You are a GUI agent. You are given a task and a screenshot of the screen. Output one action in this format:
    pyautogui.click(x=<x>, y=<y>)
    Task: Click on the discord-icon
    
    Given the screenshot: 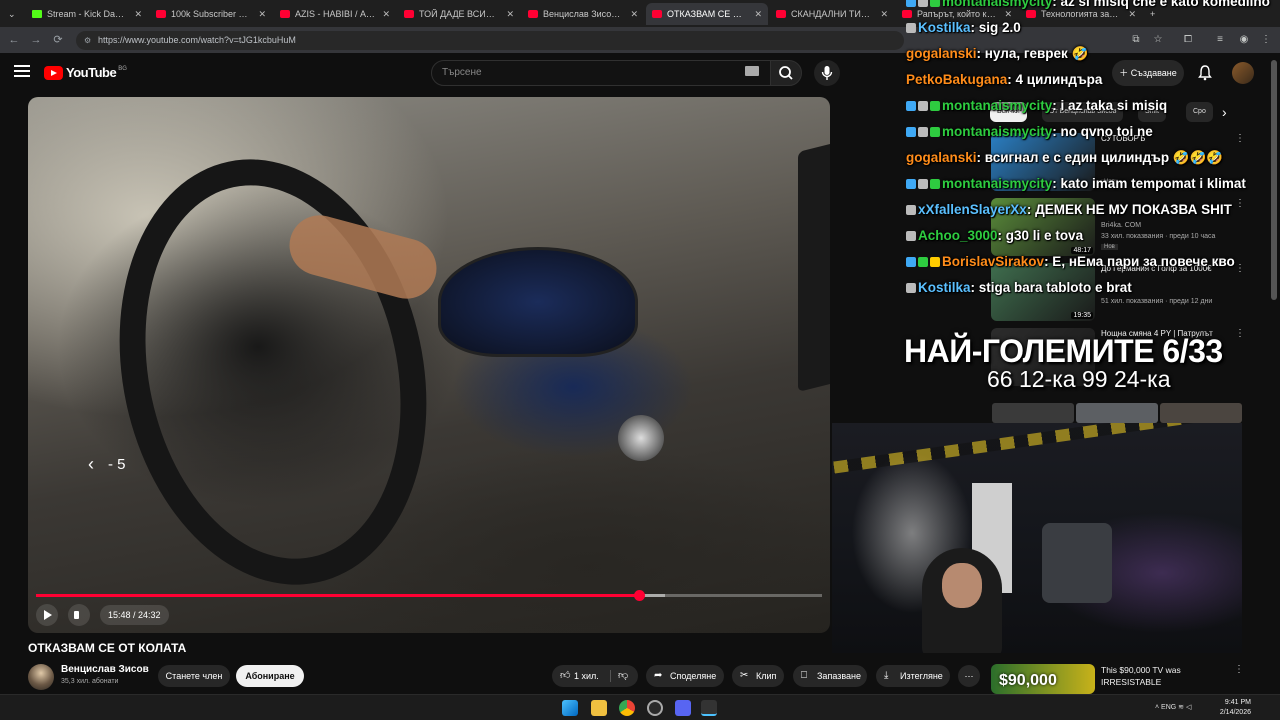 What is the action you would take?
    pyautogui.click(x=683, y=708)
    